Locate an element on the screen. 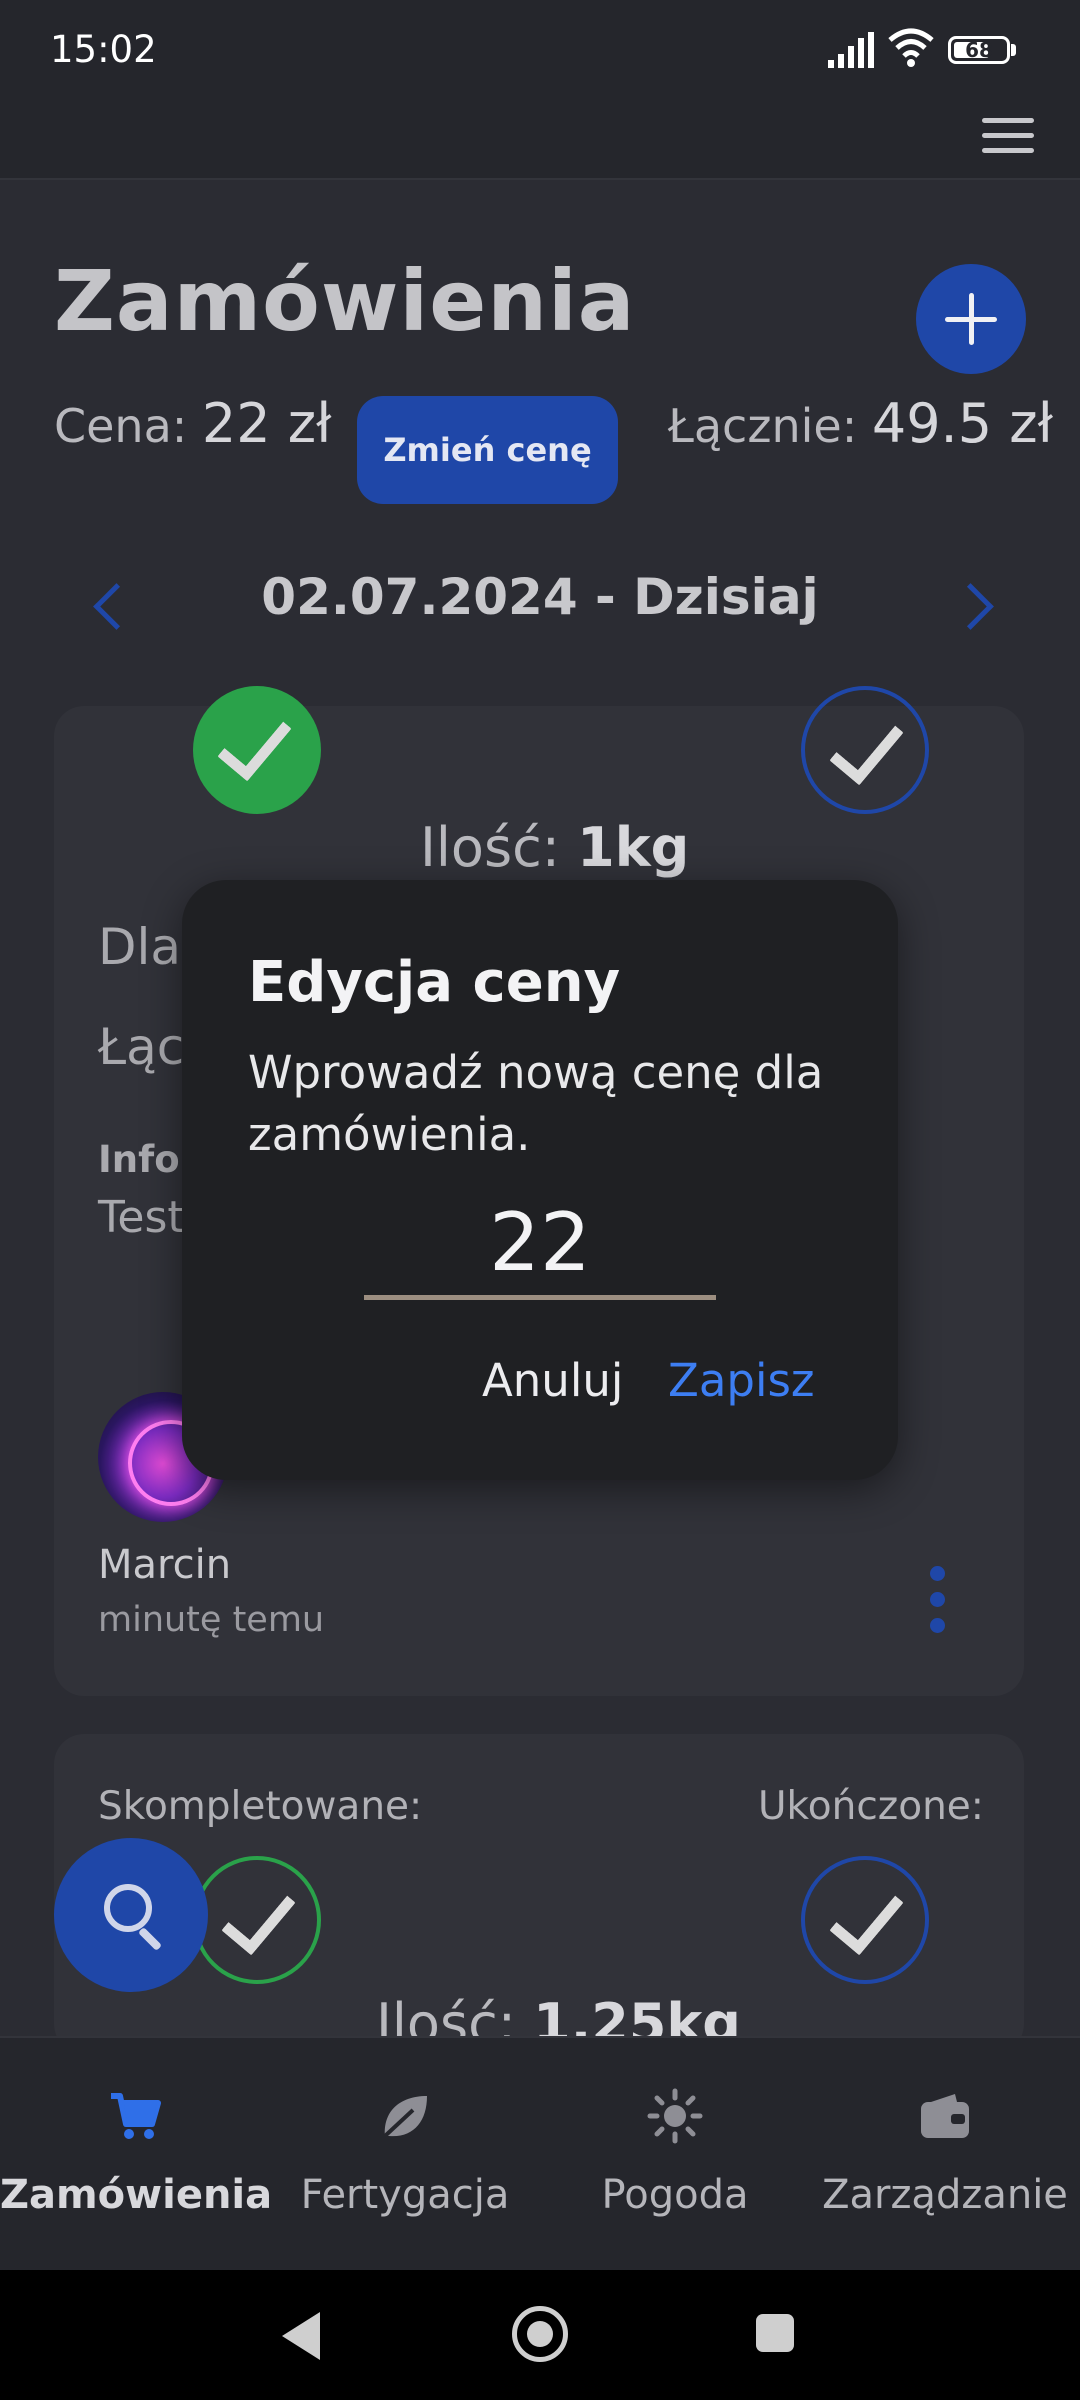 This screenshot has height=2400, width=1080. price-value: 22 zł is located at coordinates (266, 423).